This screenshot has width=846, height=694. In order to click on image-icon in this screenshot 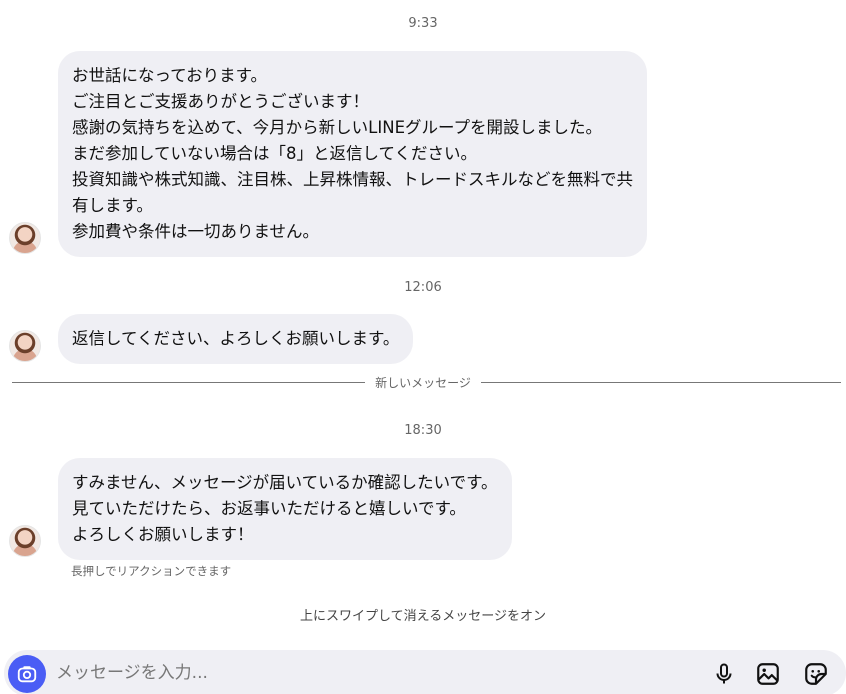, I will do `click(768, 674)`.